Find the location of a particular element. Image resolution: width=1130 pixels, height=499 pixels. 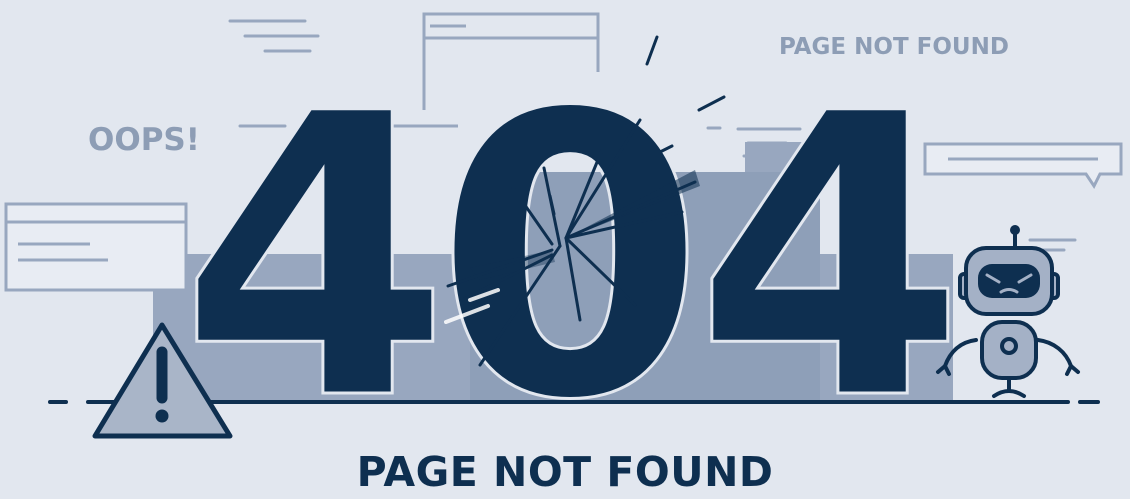

oops-label: OOPS! is located at coordinates (144, 140).